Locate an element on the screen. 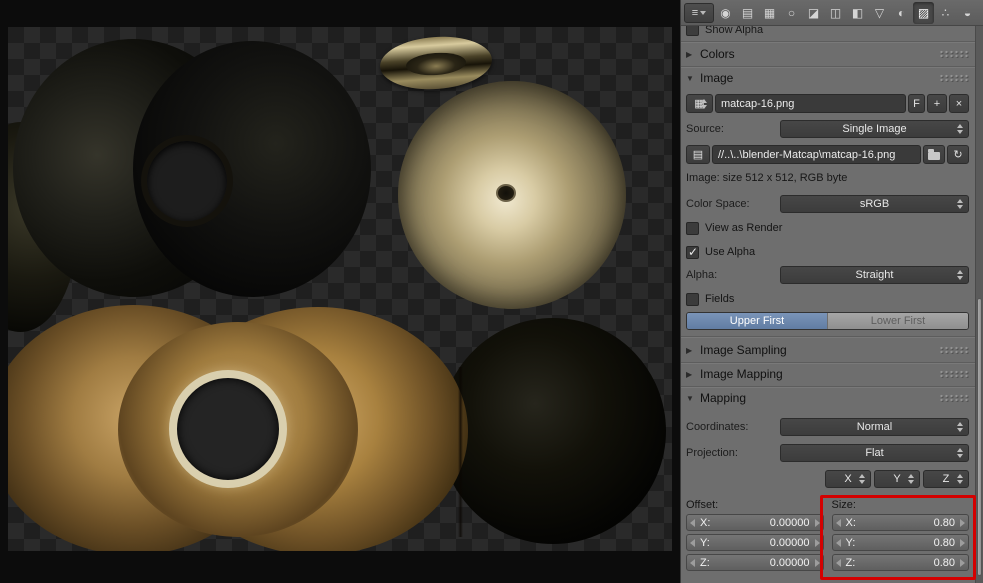 This screenshot has width=983, height=583. show-alpha-checkbox is located at coordinates (692, 31).